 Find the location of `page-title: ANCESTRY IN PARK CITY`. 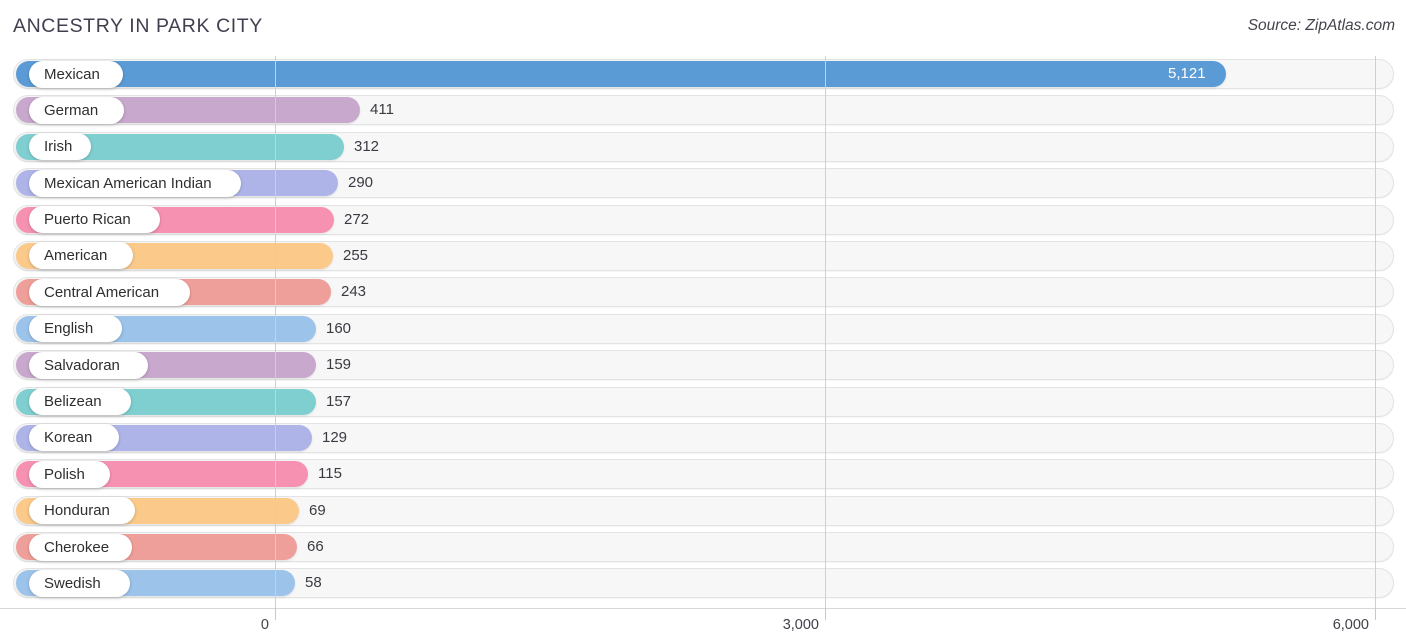

page-title: ANCESTRY IN PARK CITY is located at coordinates (138, 26).